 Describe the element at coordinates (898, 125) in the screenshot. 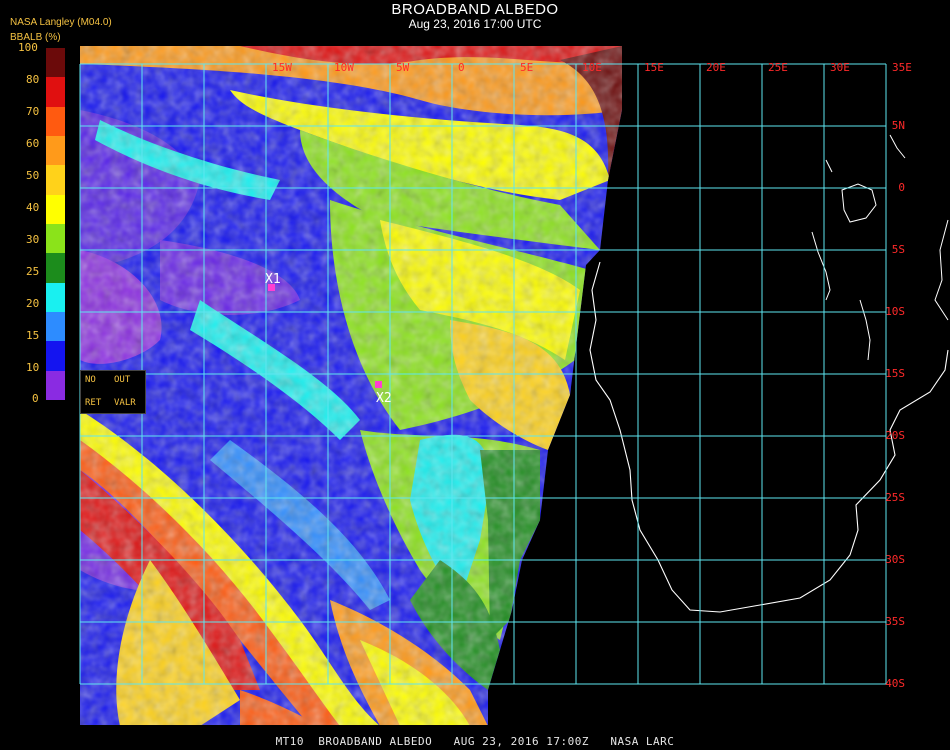

I see `latitude-label: 5N` at that location.